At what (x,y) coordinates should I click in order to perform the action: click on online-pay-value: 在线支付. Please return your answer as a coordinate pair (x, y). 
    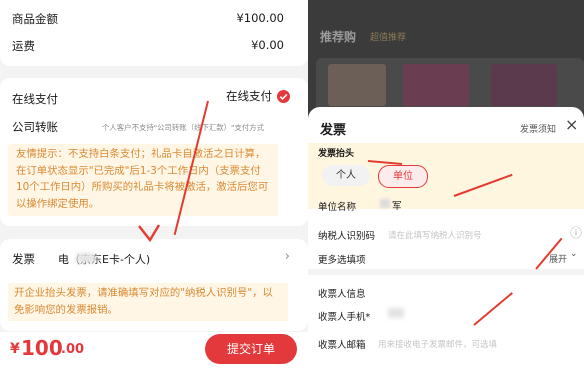
    Looking at the image, I should click on (249, 96).